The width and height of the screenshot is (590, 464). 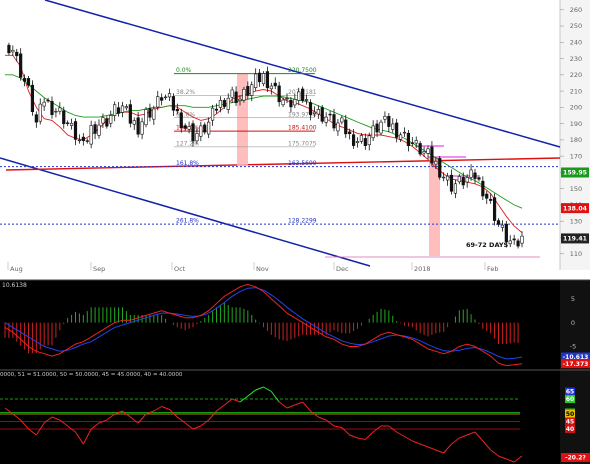 I want to click on rsi-level-value: 60, so click(x=570, y=399).